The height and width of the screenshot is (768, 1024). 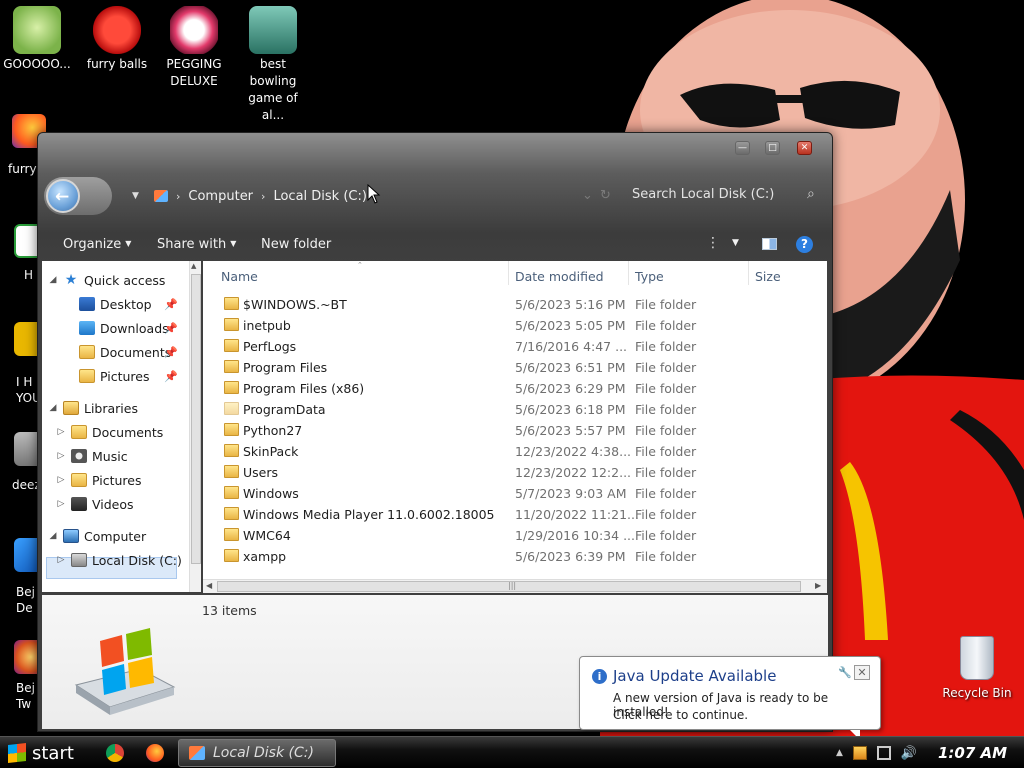 I want to click on nav-item-downloads: Downloads 📌, so click(x=121, y=328).